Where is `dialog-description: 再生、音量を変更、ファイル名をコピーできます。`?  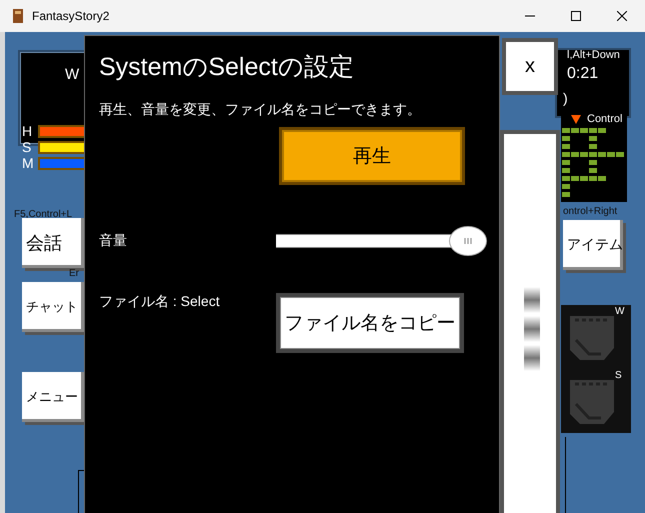
dialog-description: 再生、音量を変更、ファイル名をコピーできます。 is located at coordinates (260, 110).